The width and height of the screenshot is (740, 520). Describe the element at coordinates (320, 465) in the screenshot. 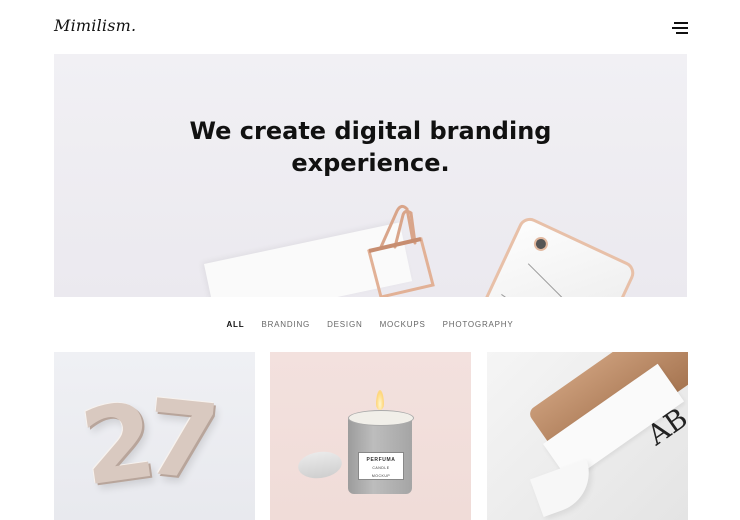

I see `candle-lid` at that location.